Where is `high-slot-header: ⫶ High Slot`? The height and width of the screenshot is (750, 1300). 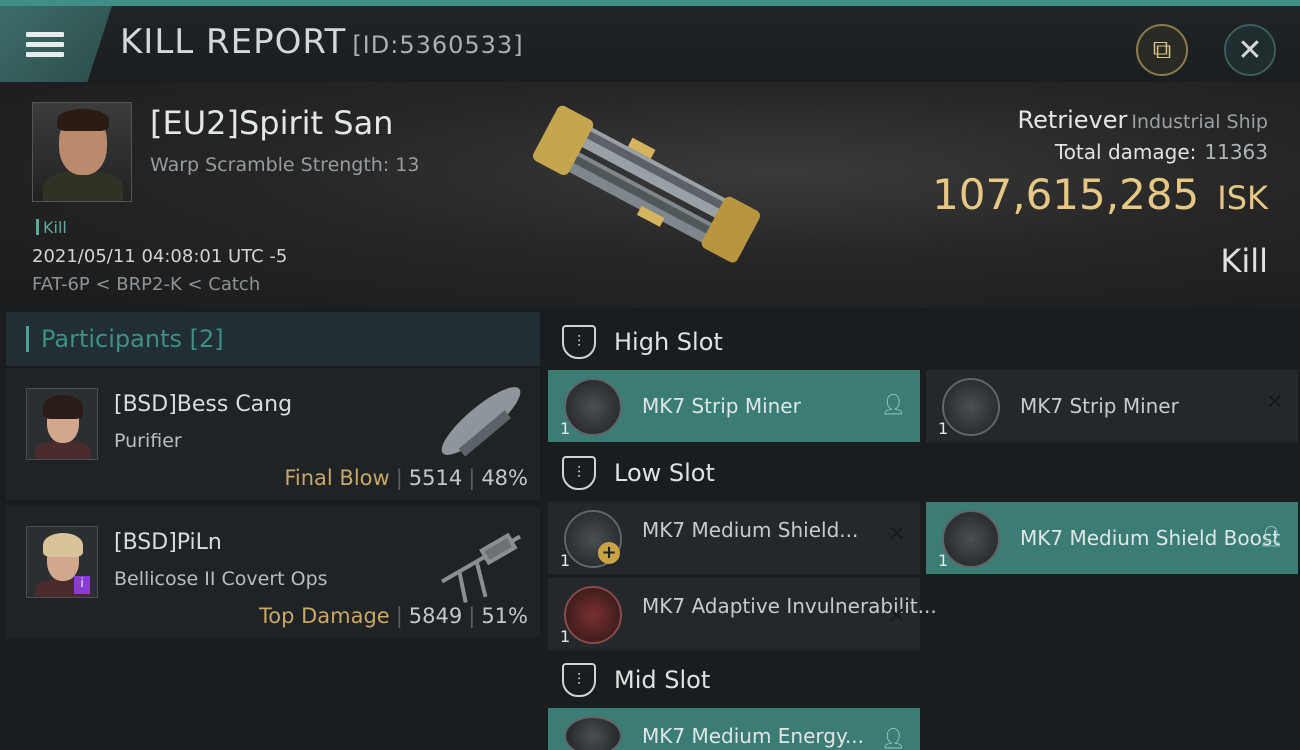 high-slot-header: ⫶ High Slot is located at coordinates (923, 342).